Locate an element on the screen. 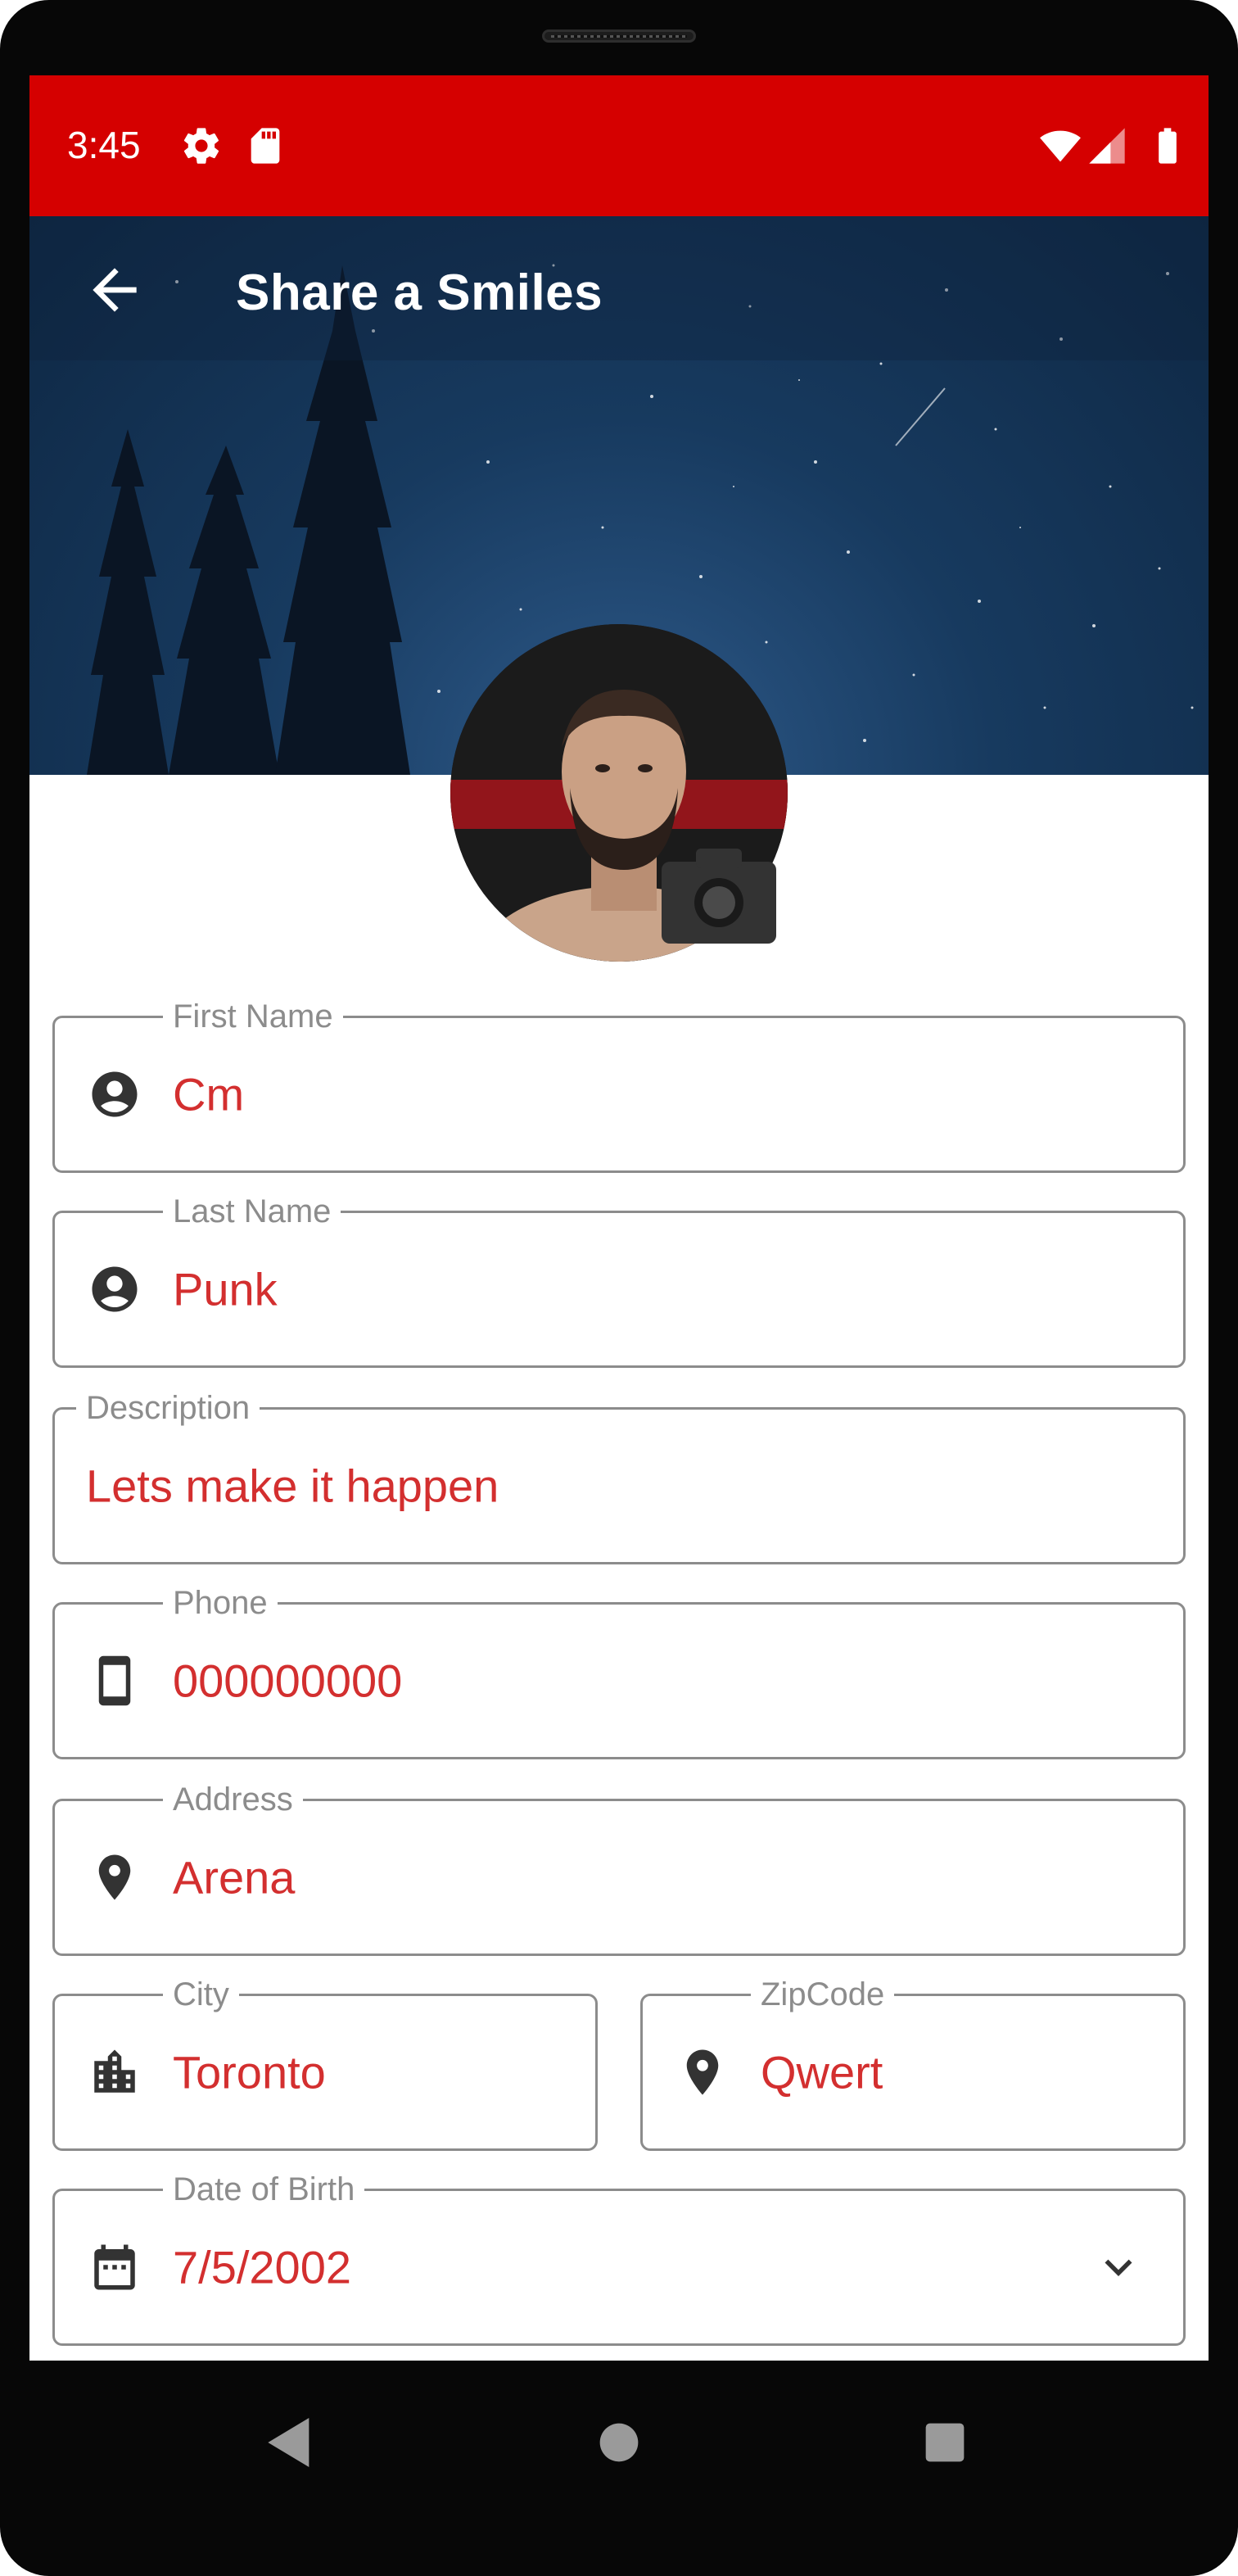  phone-input: 000000000 is located at coordinates (288, 1681).